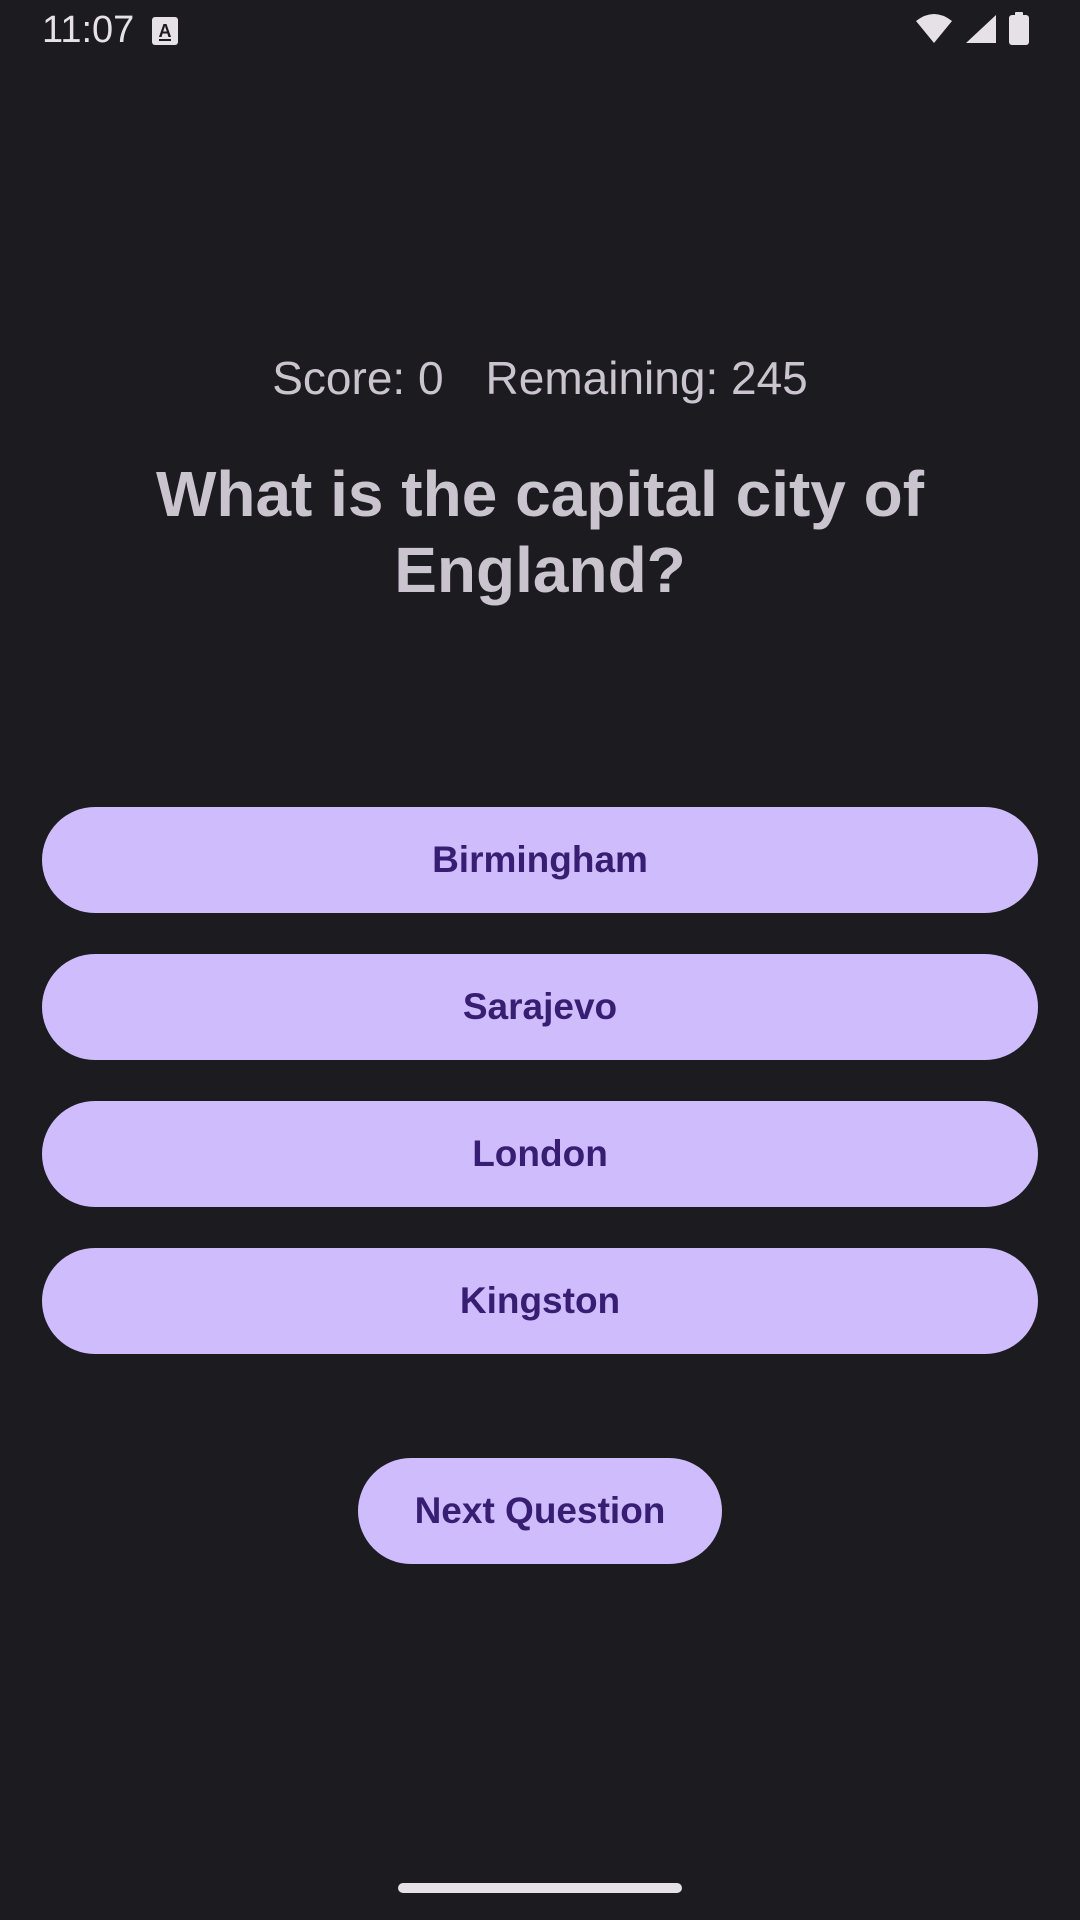 The height and width of the screenshot is (1920, 1080). Describe the element at coordinates (540, 1154) in the screenshot. I see `answer-button-3: London` at that location.